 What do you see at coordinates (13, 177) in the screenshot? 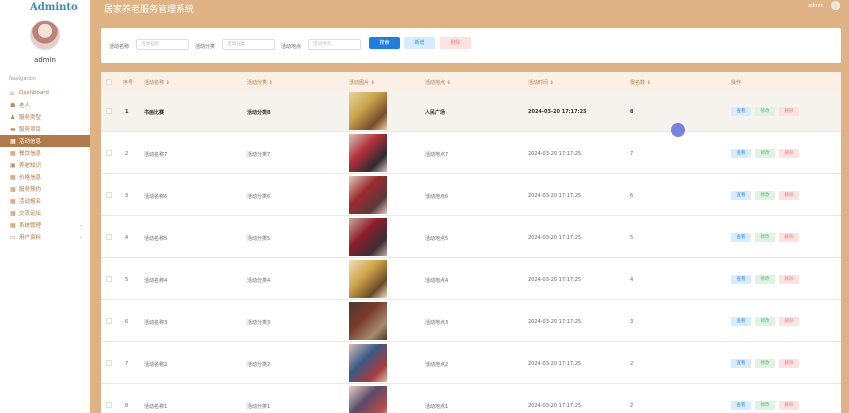
I see `grid-icon: ▦` at bounding box center [13, 177].